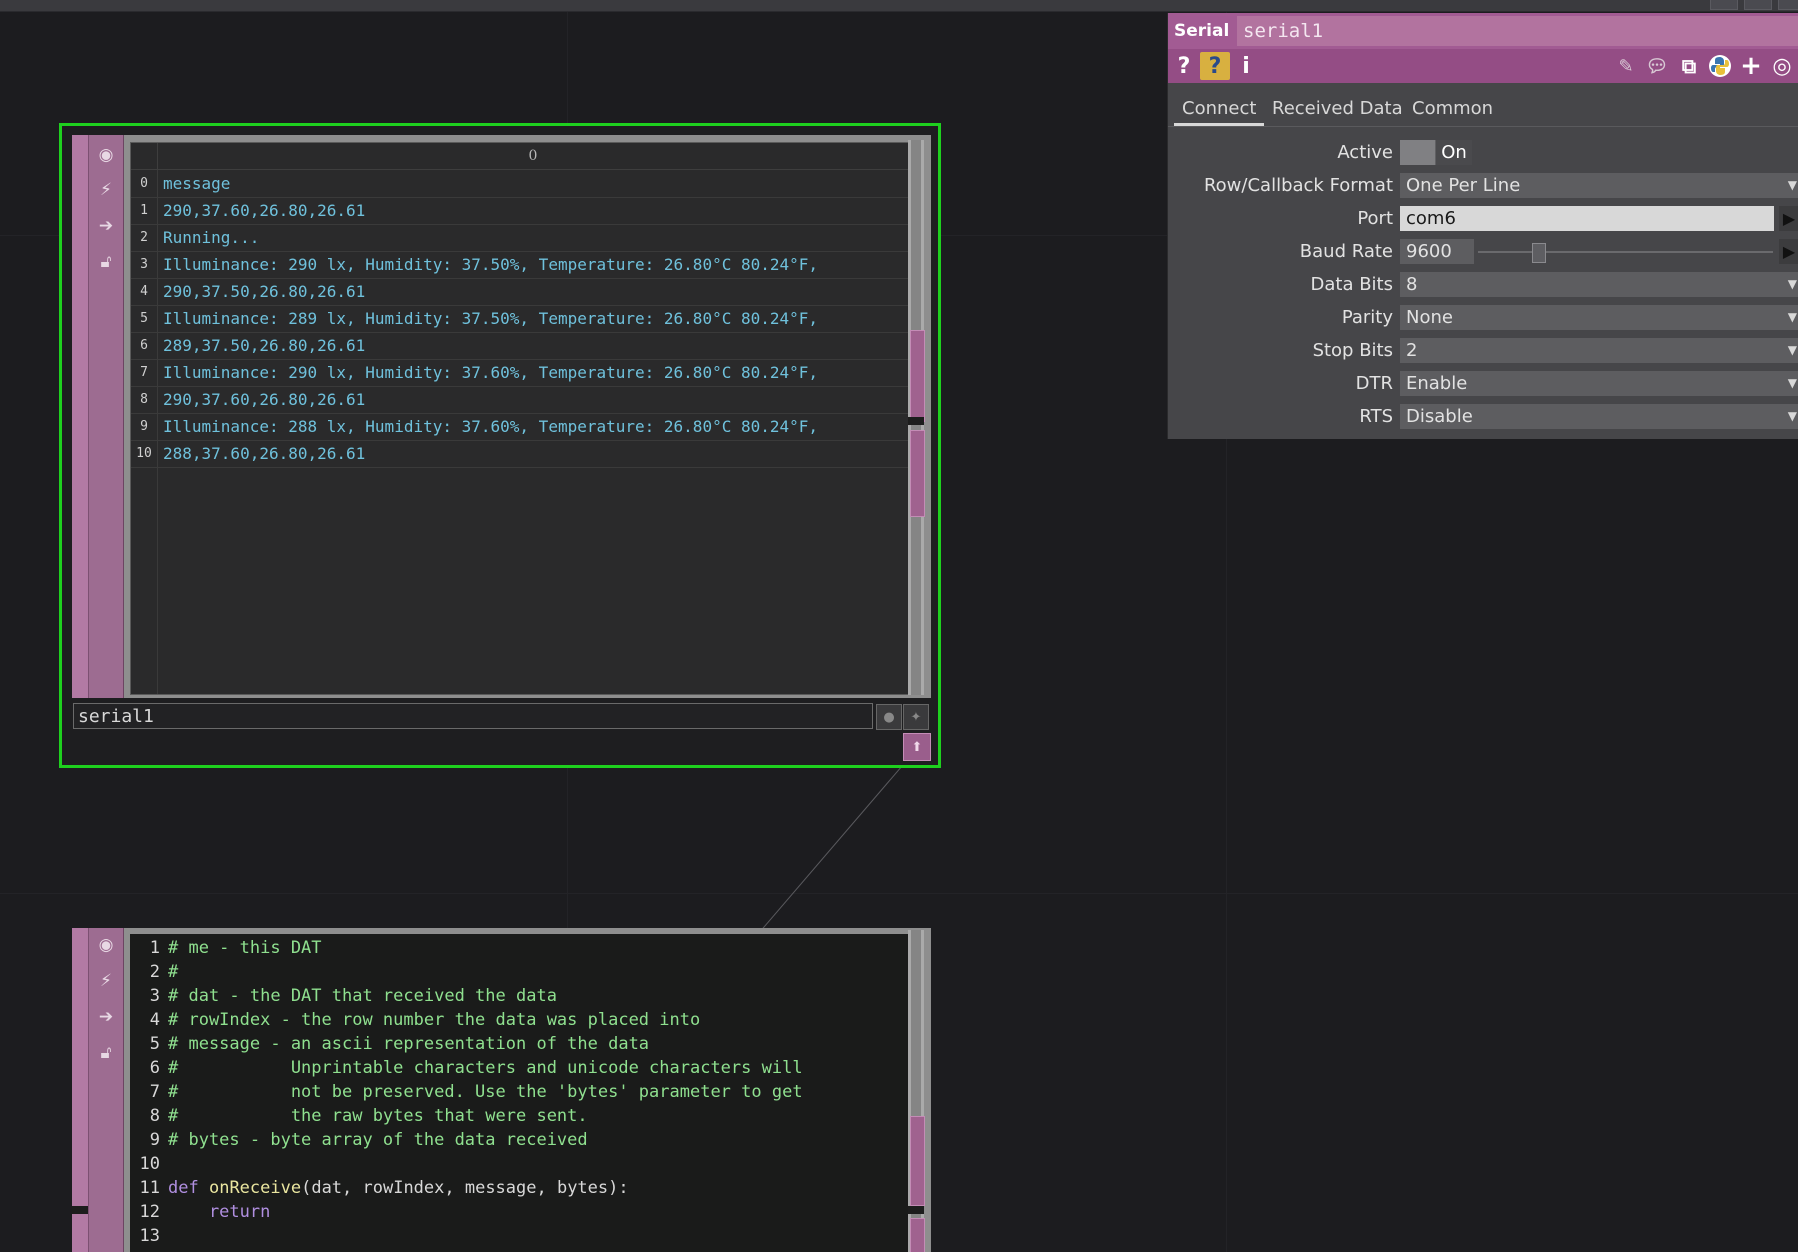  What do you see at coordinates (264, 453) in the screenshot?
I see `row-value: 288,37.60,26.80,26.61` at bounding box center [264, 453].